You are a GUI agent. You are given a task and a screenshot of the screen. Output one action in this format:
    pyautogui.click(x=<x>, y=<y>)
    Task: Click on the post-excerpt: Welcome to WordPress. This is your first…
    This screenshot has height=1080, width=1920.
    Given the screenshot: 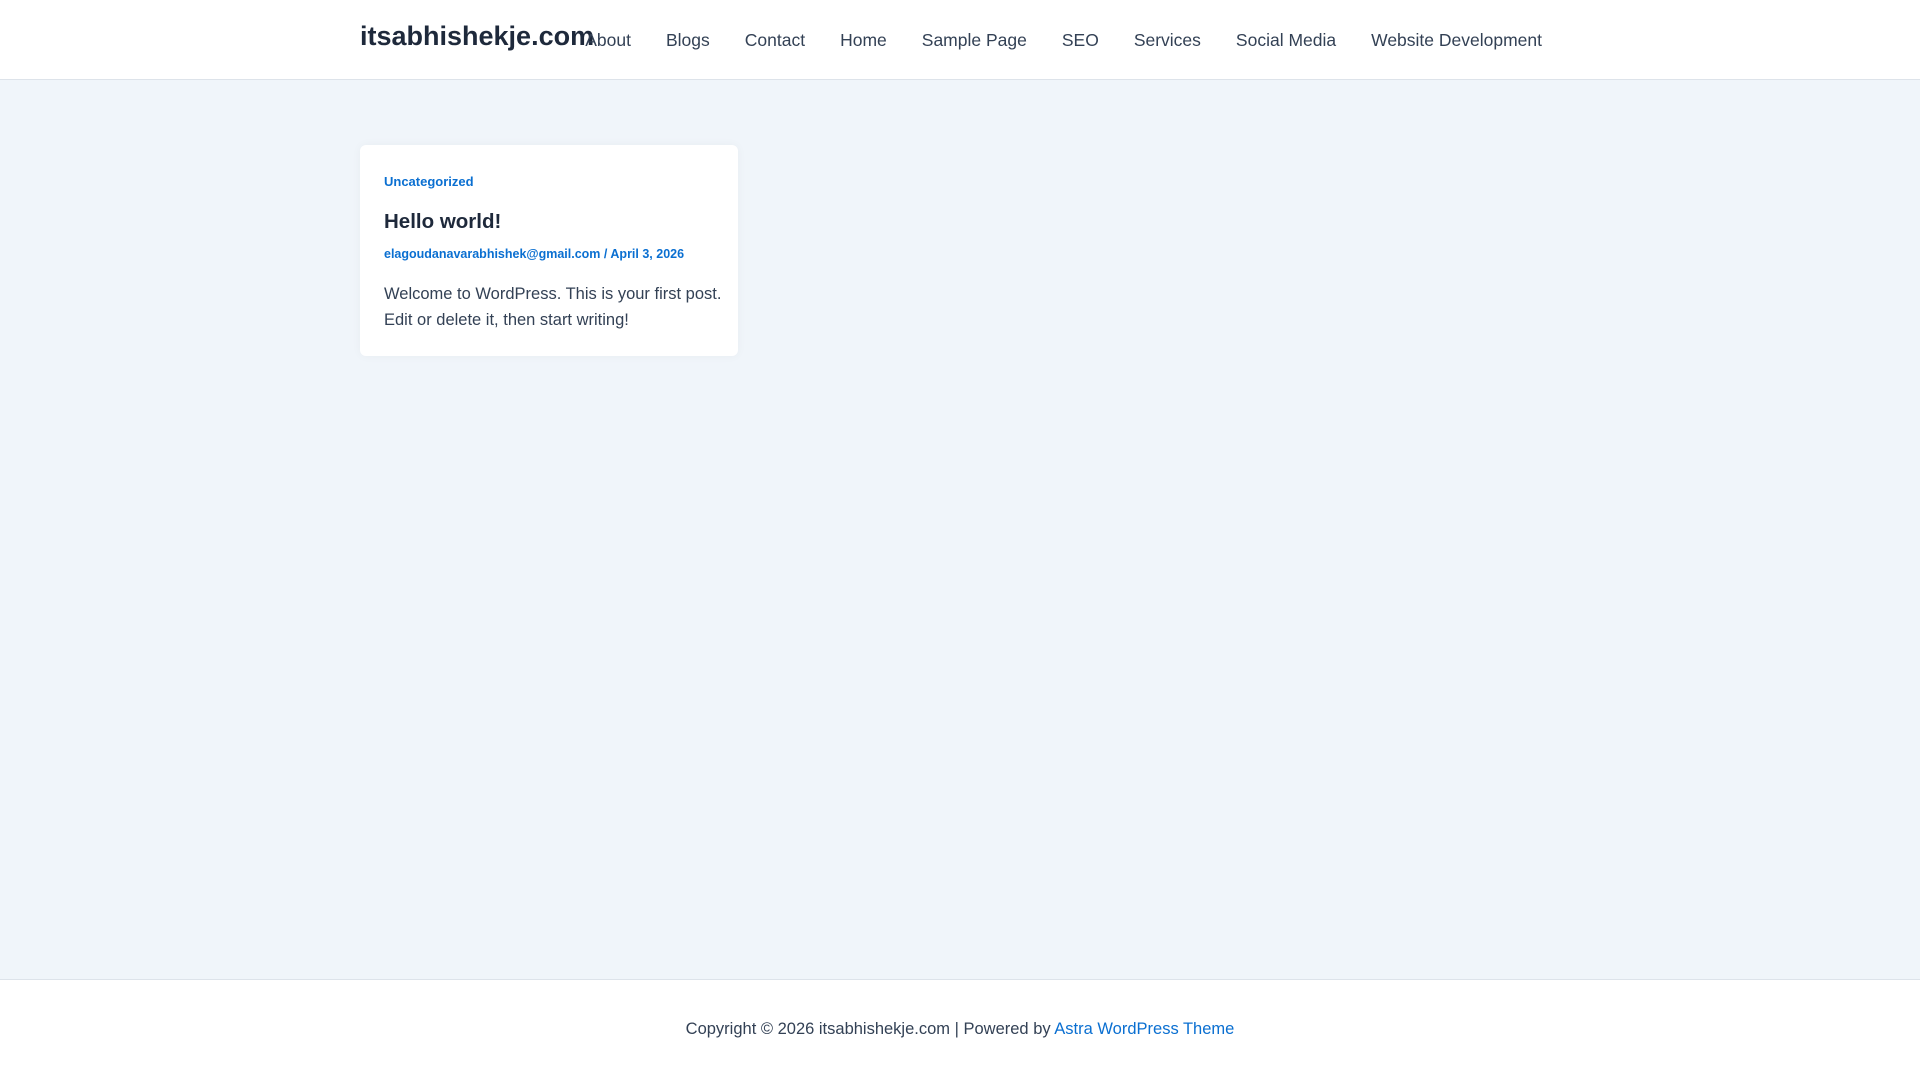 What is the action you would take?
    pyautogui.click(x=553, y=307)
    